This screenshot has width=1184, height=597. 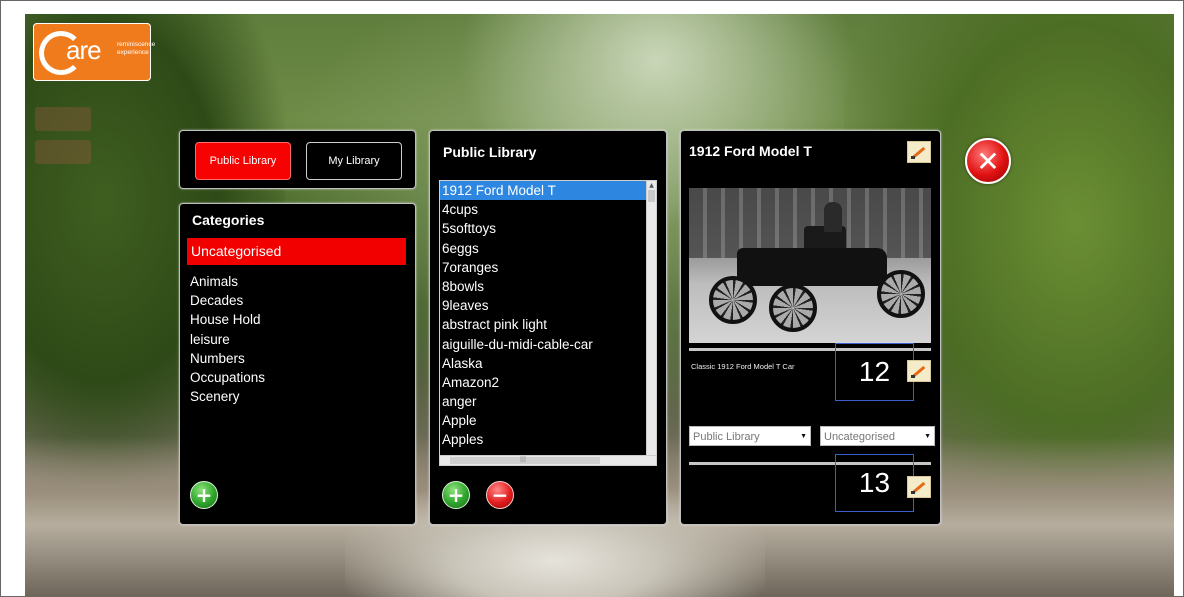 I want to click on add-media-button: +, so click(x=456, y=495).